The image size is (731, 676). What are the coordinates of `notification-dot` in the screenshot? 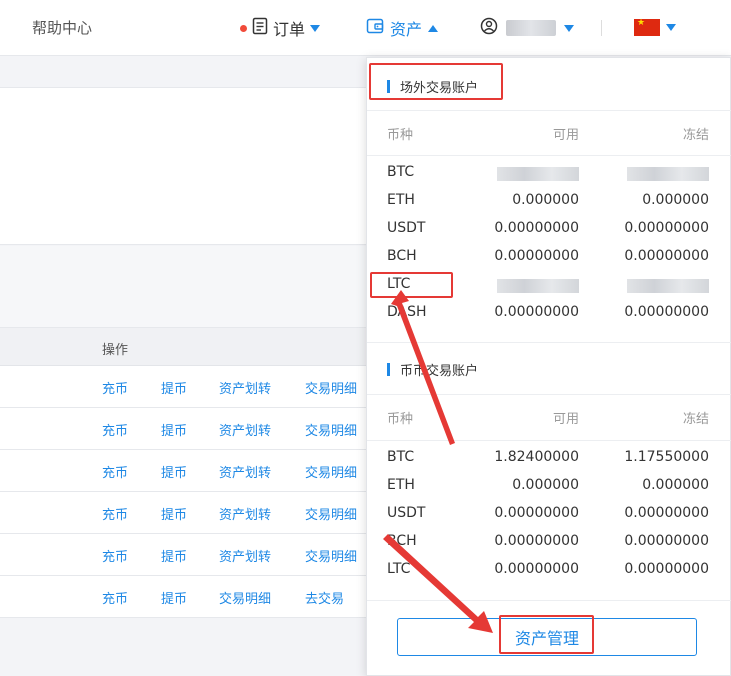 It's located at (243, 28).